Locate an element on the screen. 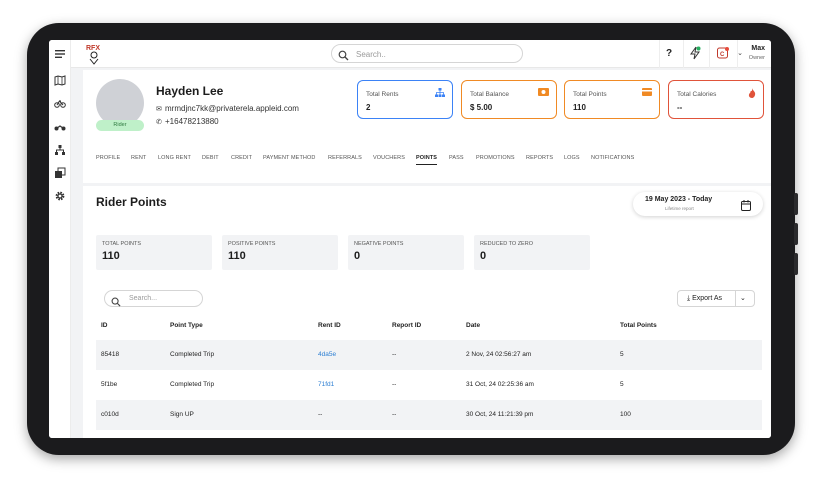 This screenshot has height=478, width=819. kpi-reduced-to-zero: REDUCED TO ZERO 0 is located at coordinates (532, 252).